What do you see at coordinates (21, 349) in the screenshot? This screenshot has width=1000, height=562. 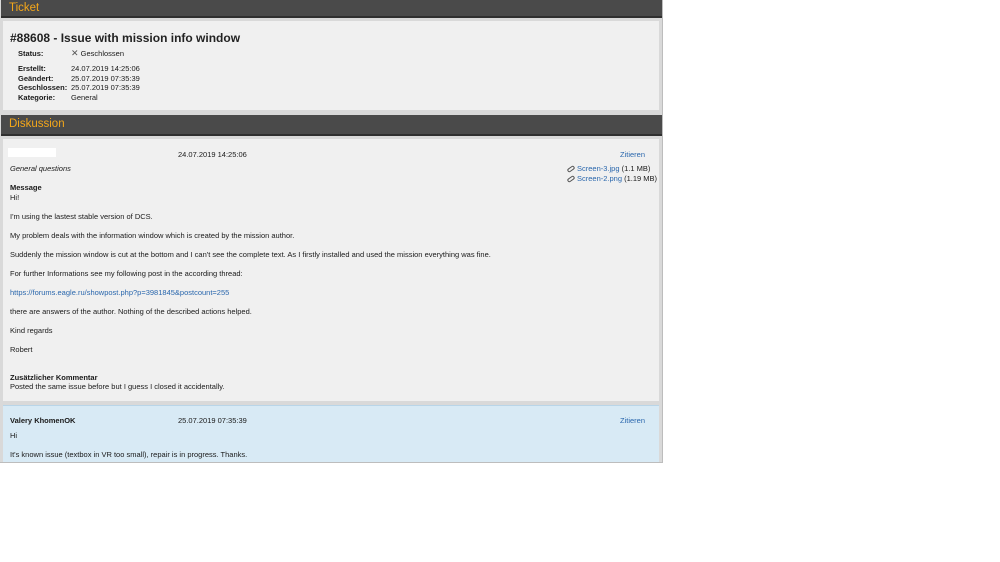 I see `message-line: Robert` at bounding box center [21, 349].